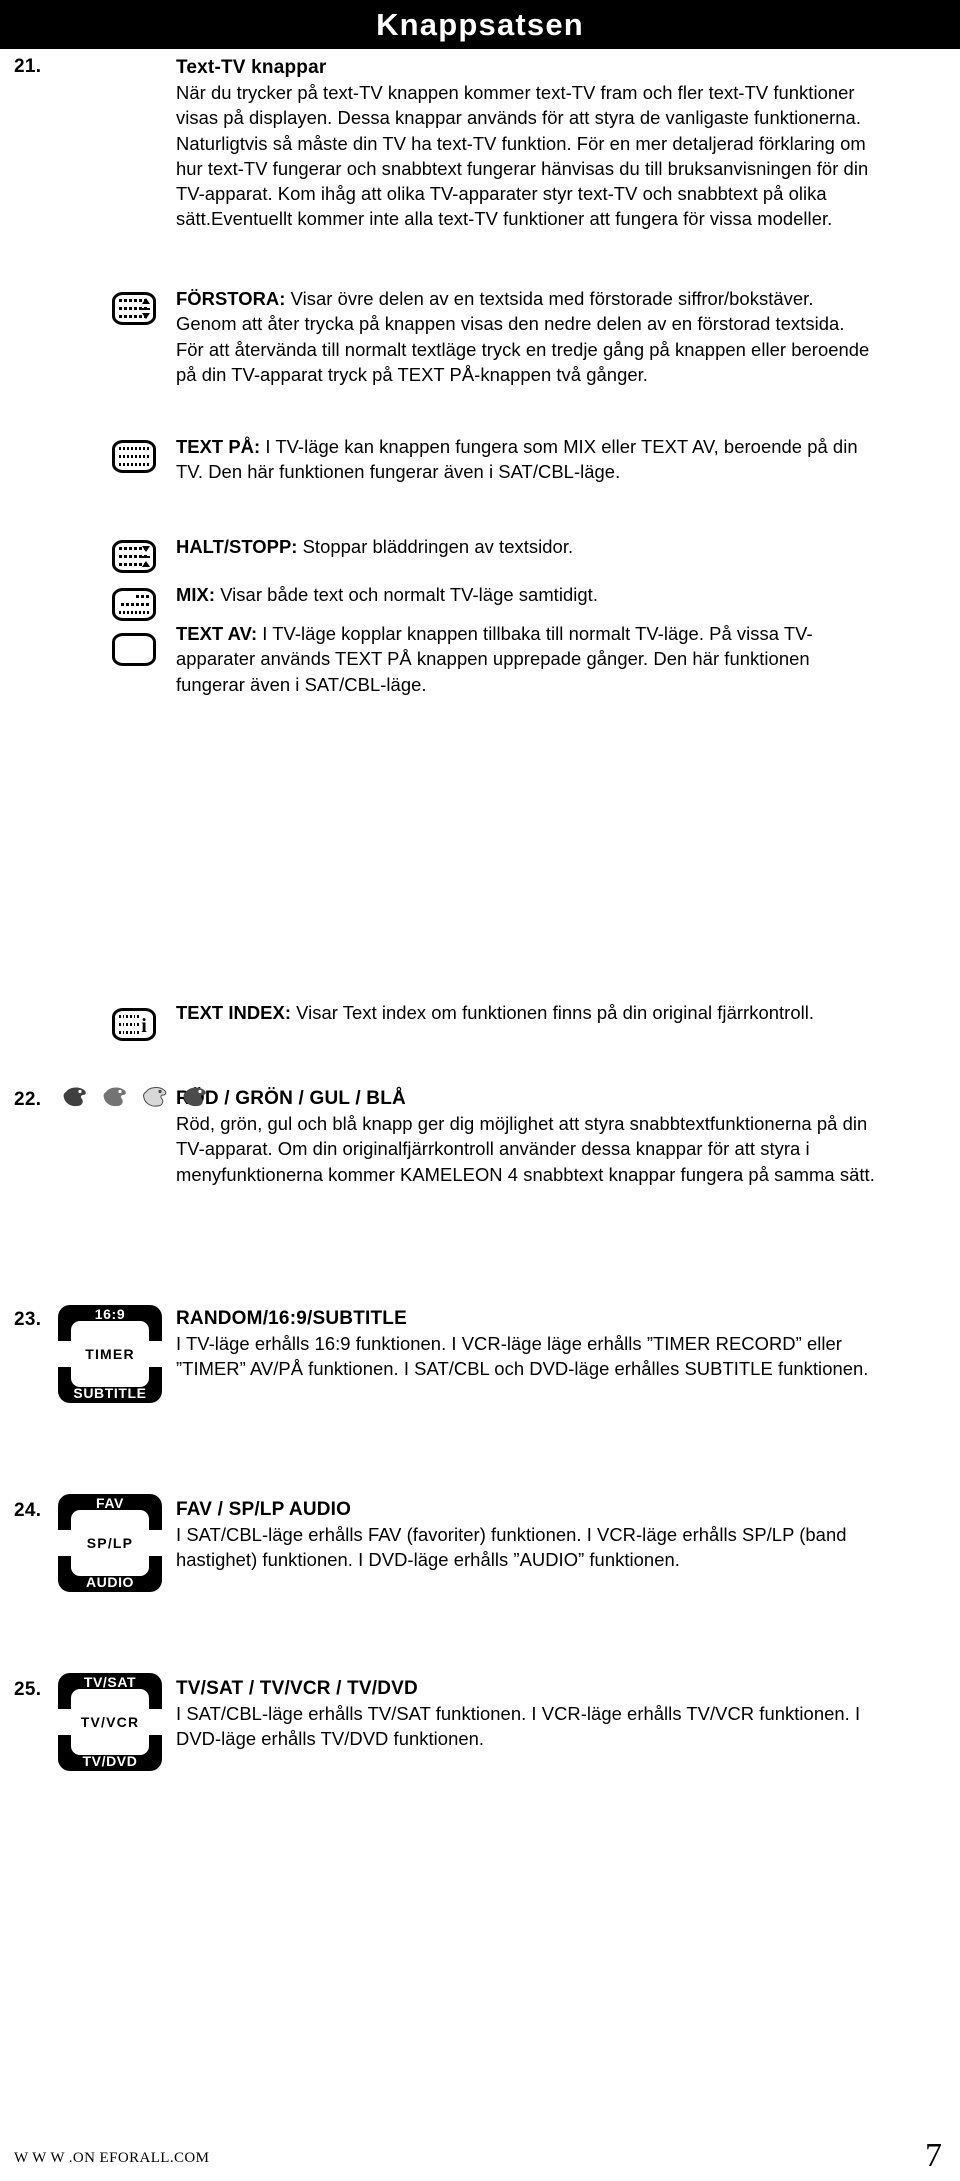 This screenshot has height=2181, width=960. Describe the element at coordinates (145, 308) in the screenshot. I see `enlarge-arrows-icon` at that location.